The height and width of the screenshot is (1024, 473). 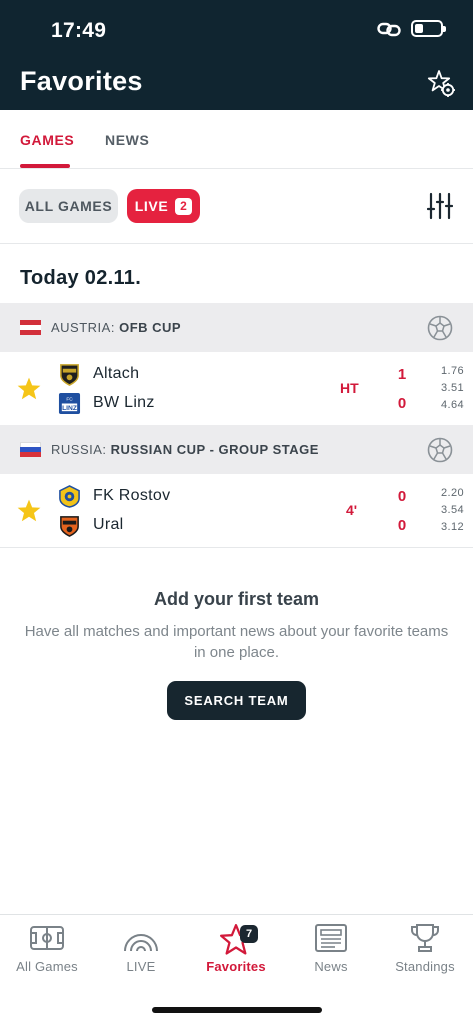 I want to click on nav-live: LIVE, so click(x=141, y=948).